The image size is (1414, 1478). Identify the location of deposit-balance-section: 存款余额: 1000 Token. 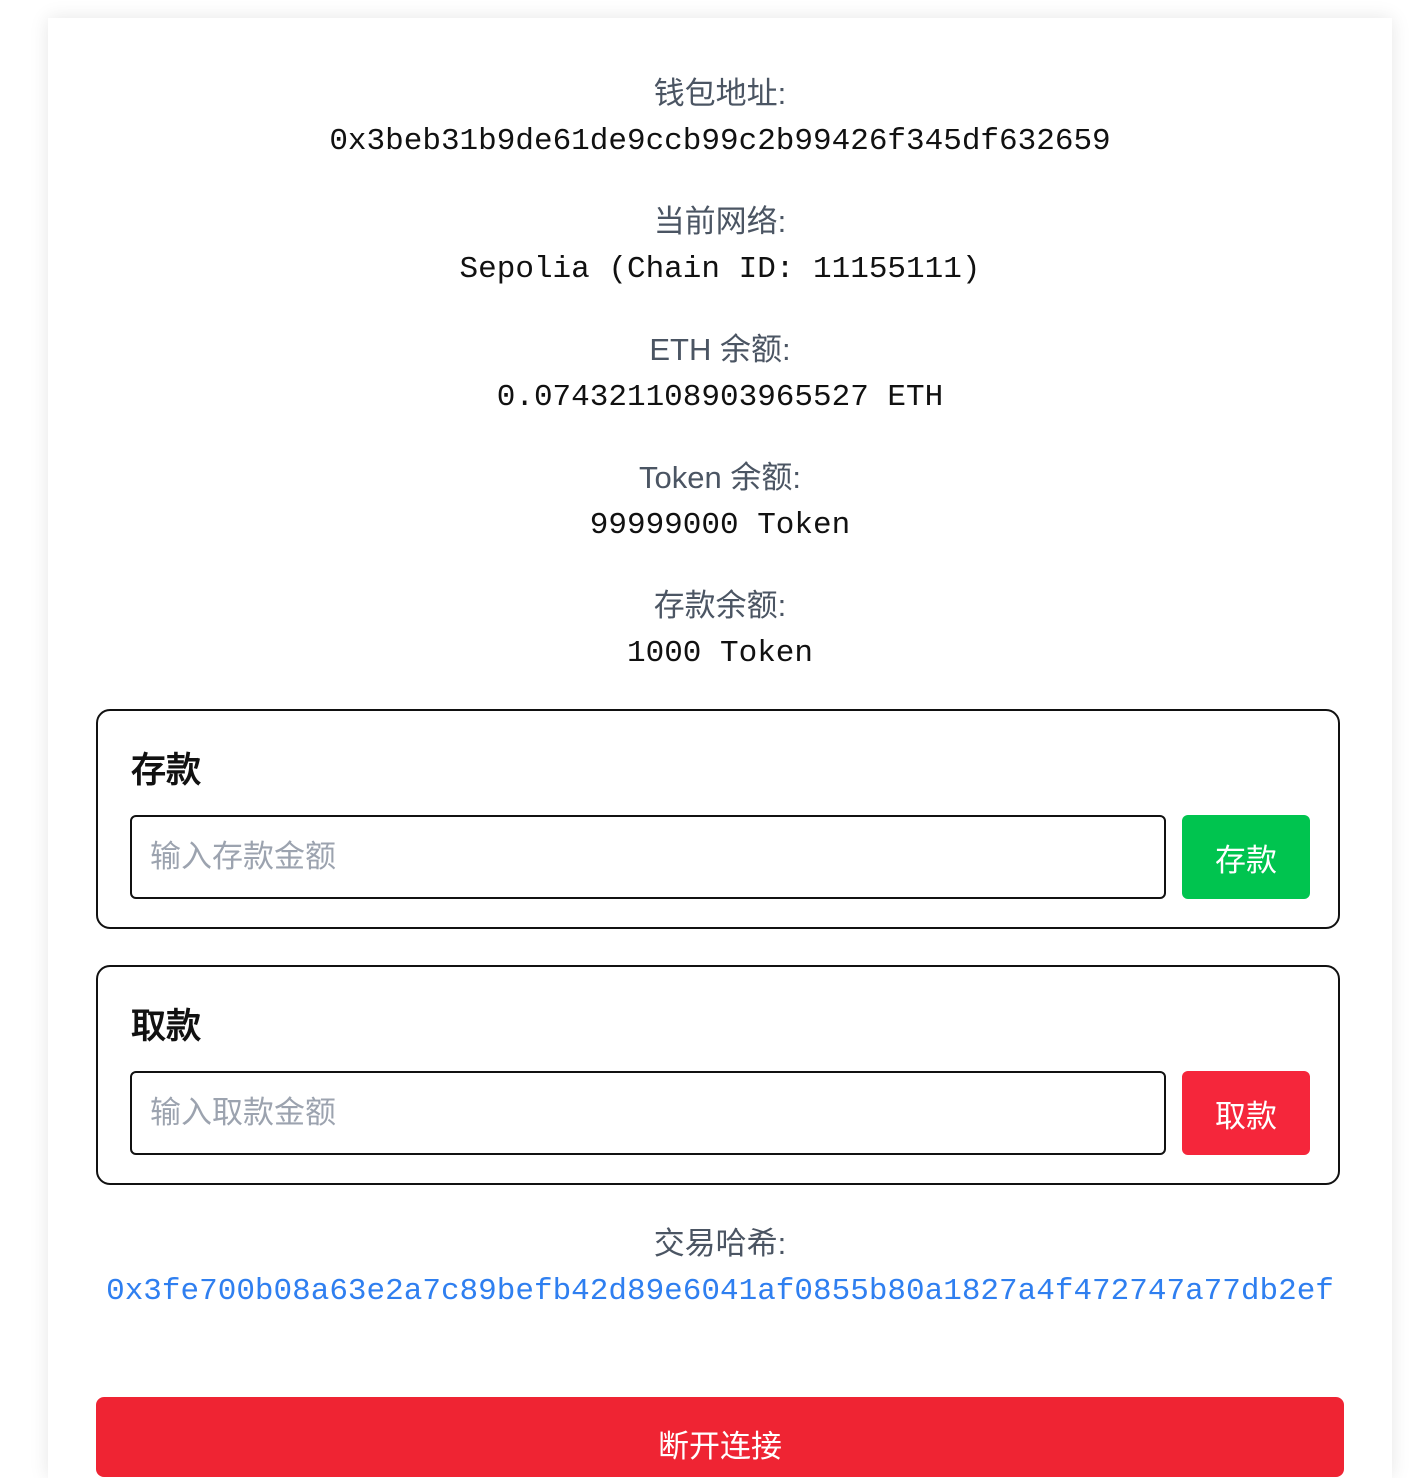
(720, 630).